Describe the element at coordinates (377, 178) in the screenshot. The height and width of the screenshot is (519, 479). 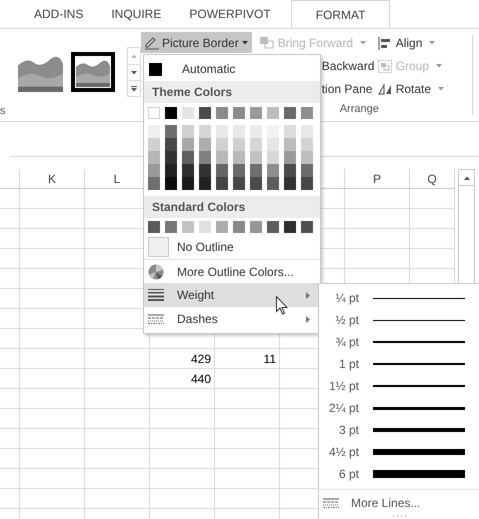
I see `column-header: P` at that location.